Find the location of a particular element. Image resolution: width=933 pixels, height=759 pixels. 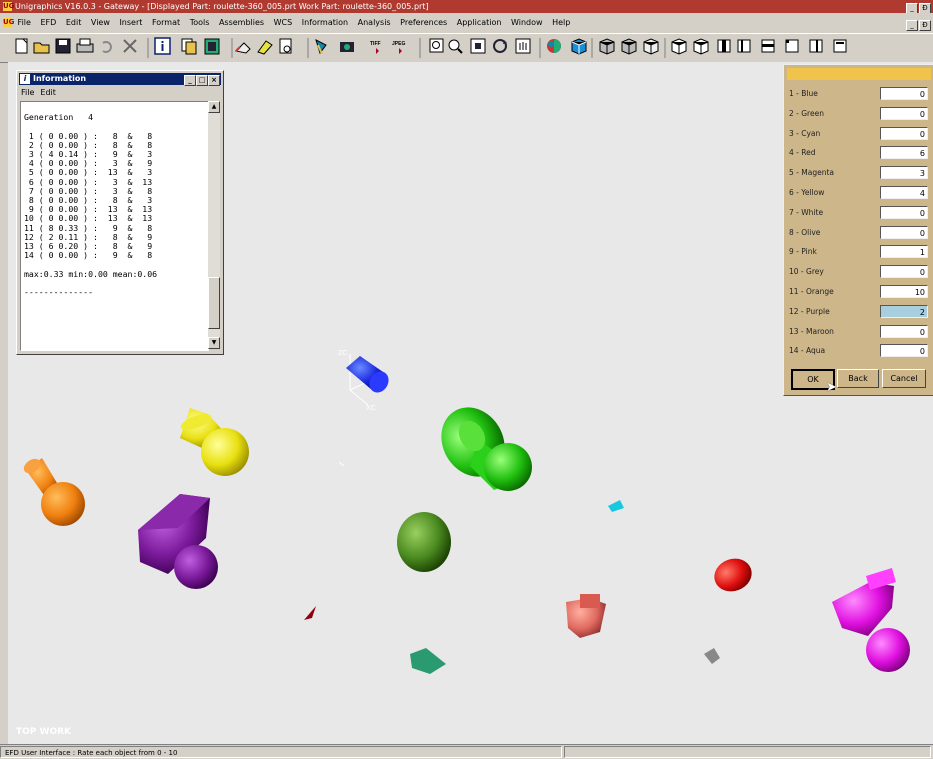

object-blue is located at coordinates (369, 376).